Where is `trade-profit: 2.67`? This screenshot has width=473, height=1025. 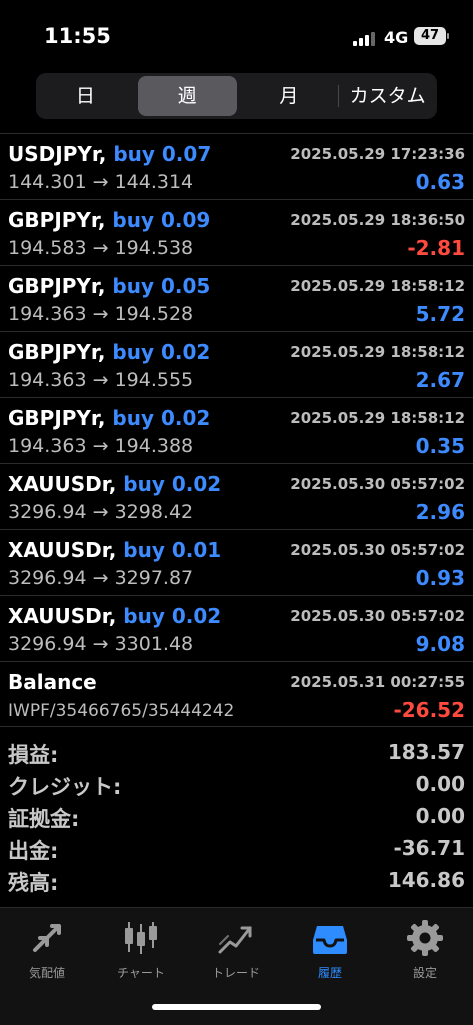 trade-profit: 2.67 is located at coordinates (440, 380).